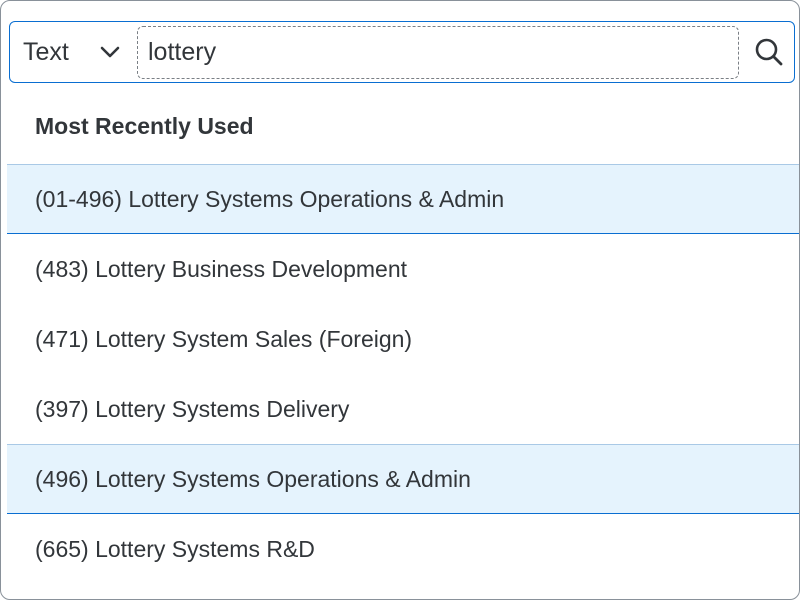  Describe the element at coordinates (224, 338) in the screenshot. I see `list-item-label: (471) Lottery System Sales (Foreign)` at that location.